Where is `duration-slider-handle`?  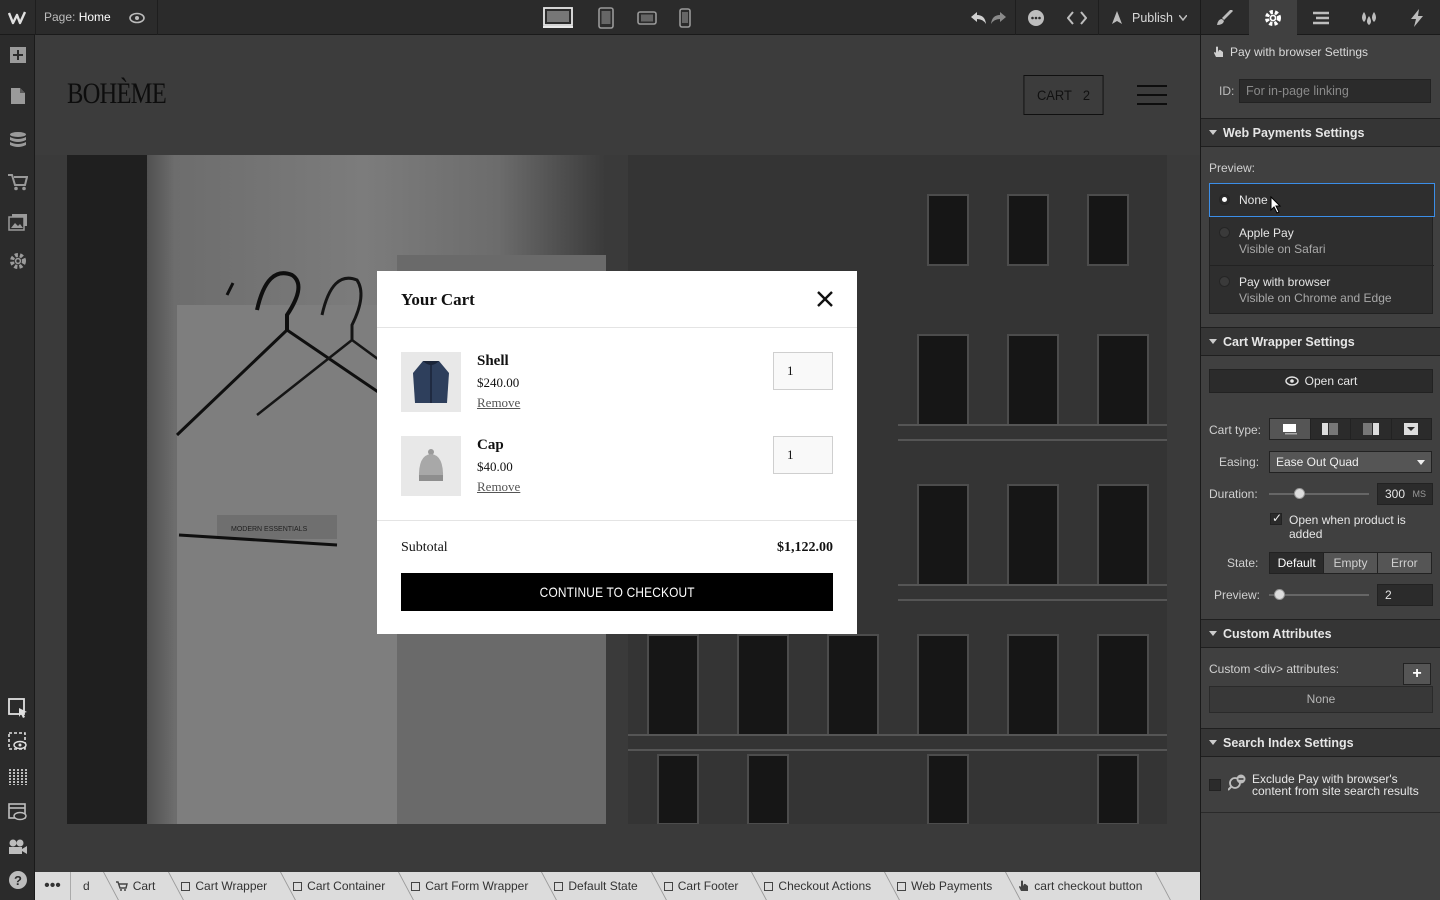 duration-slider-handle is located at coordinates (1299, 493).